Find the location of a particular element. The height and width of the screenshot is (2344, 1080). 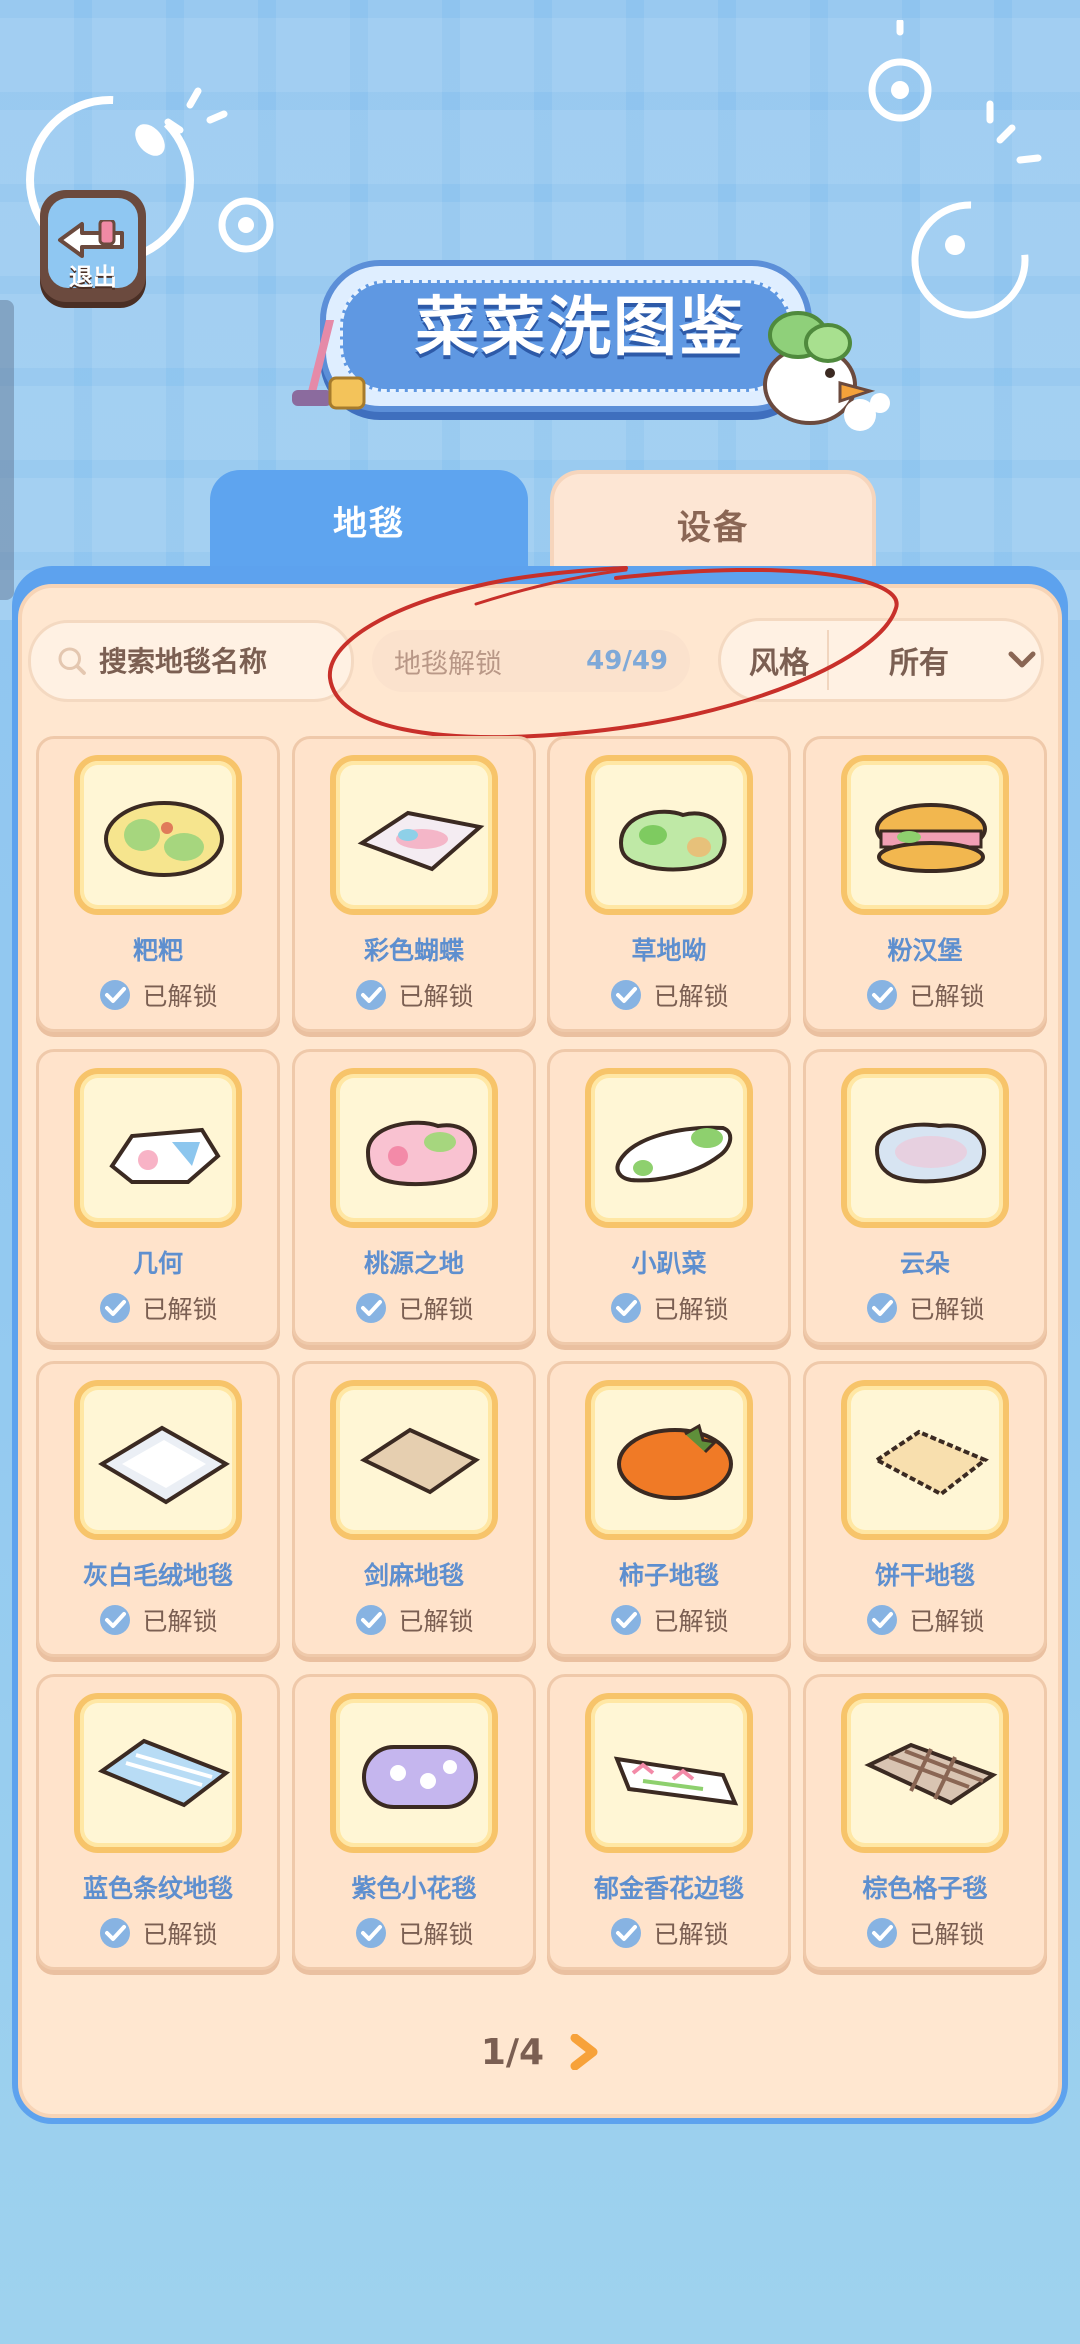

next-page-icon is located at coordinates (584, 2052).